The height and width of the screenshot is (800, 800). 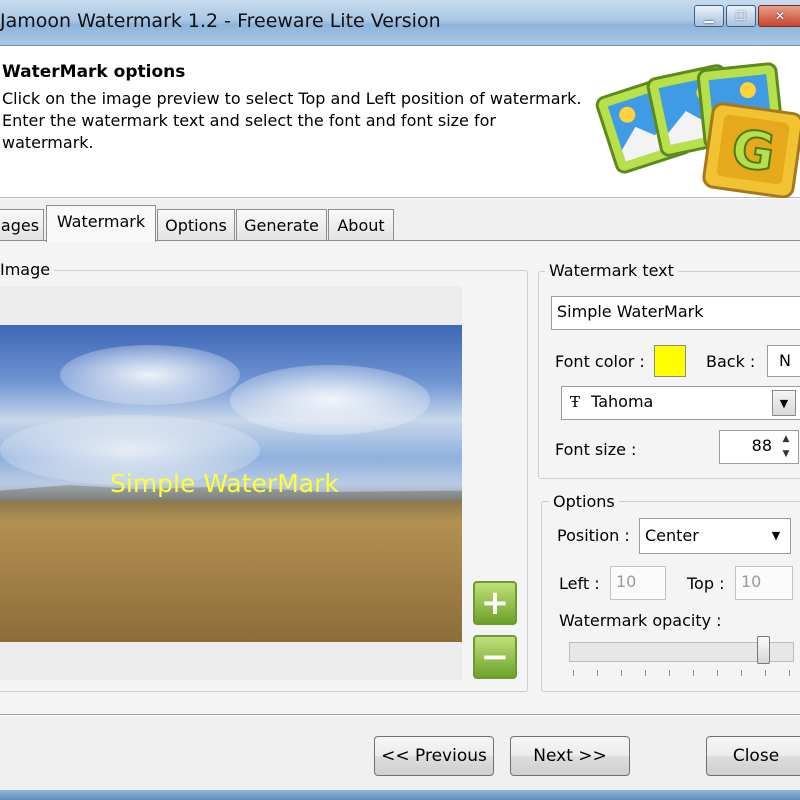 What do you see at coordinates (584, 501) in the screenshot?
I see `options-legend: Options` at bounding box center [584, 501].